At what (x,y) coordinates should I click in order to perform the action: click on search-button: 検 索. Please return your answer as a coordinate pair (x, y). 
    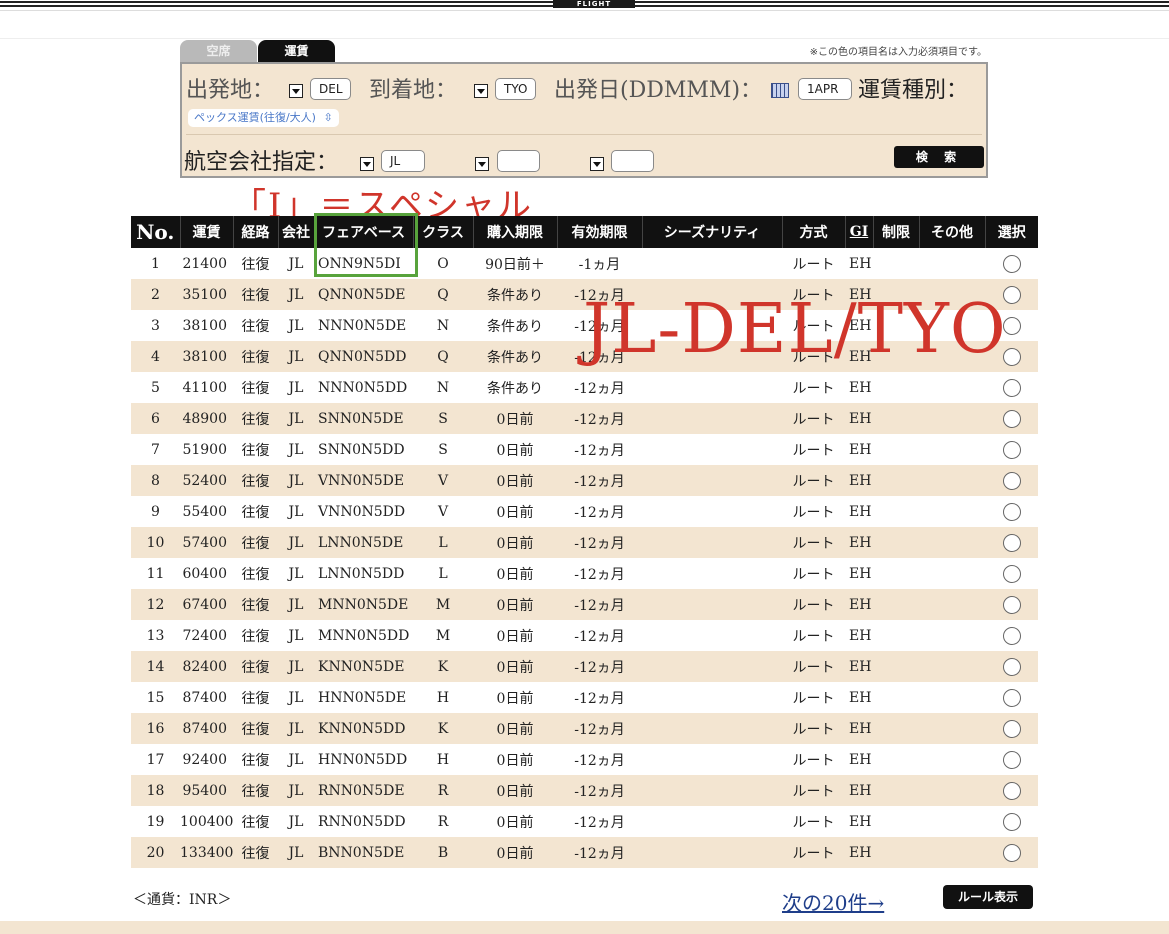
    Looking at the image, I should click on (939, 157).